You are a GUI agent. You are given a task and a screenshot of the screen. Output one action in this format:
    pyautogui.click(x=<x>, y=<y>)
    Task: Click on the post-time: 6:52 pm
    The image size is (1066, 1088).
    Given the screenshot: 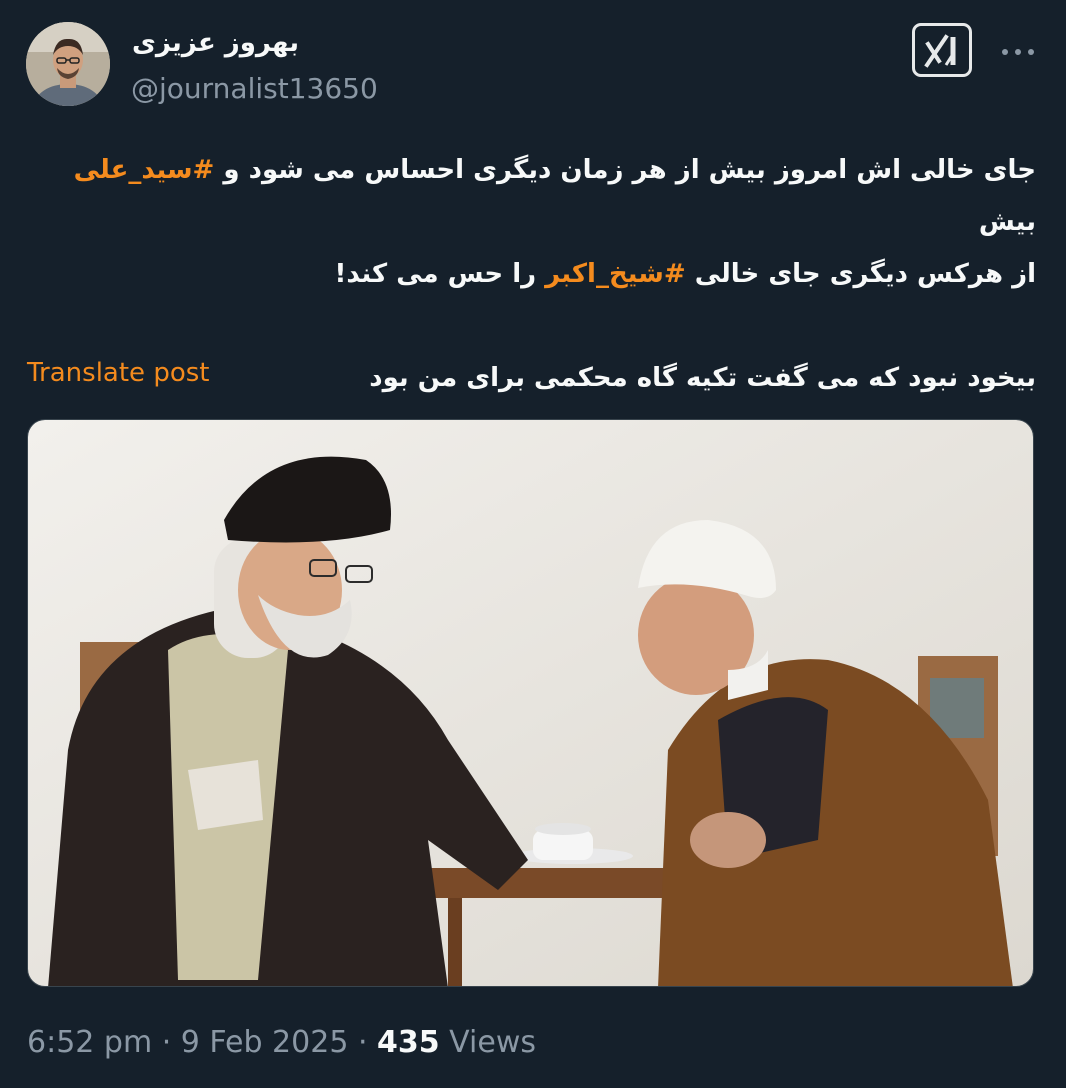 What is the action you would take?
    pyautogui.click(x=89, y=1042)
    